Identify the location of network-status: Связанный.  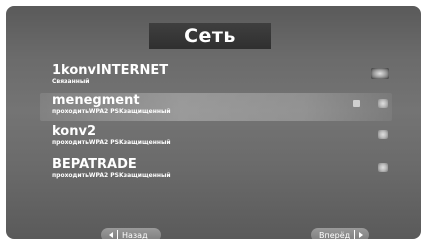
(71, 81).